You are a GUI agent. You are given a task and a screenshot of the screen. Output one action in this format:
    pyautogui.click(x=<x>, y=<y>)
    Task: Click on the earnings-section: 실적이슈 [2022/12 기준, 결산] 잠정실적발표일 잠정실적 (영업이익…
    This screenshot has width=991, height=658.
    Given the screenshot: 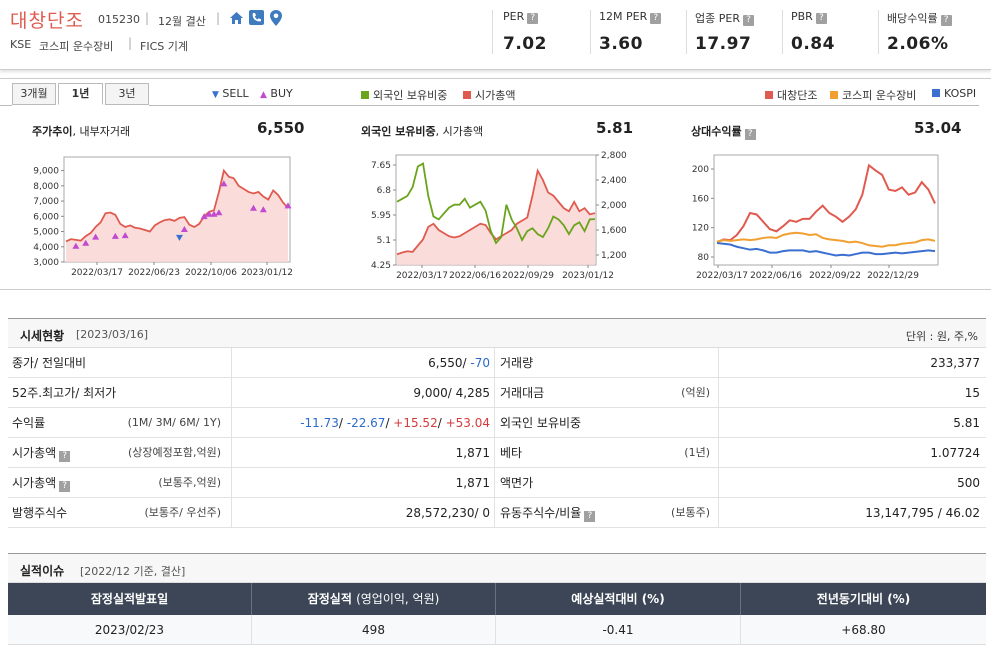 What is the action you would take?
    pyautogui.click(x=497, y=603)
    